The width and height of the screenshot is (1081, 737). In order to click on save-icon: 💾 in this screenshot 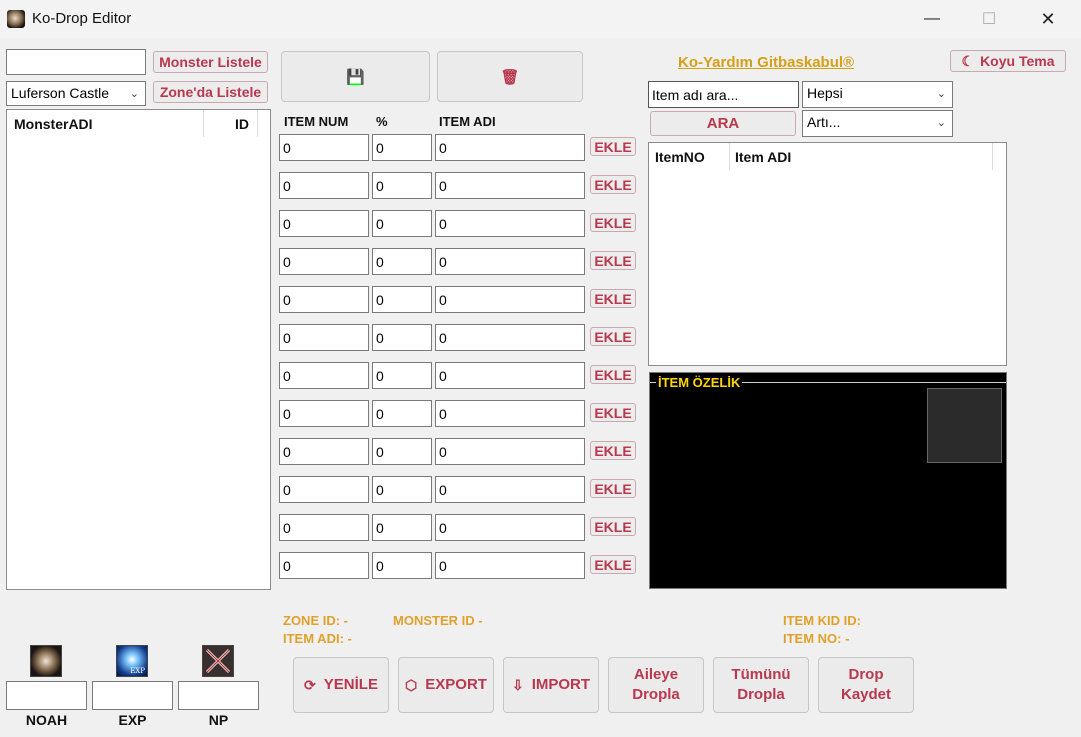, I will do `click(355, 77)`.